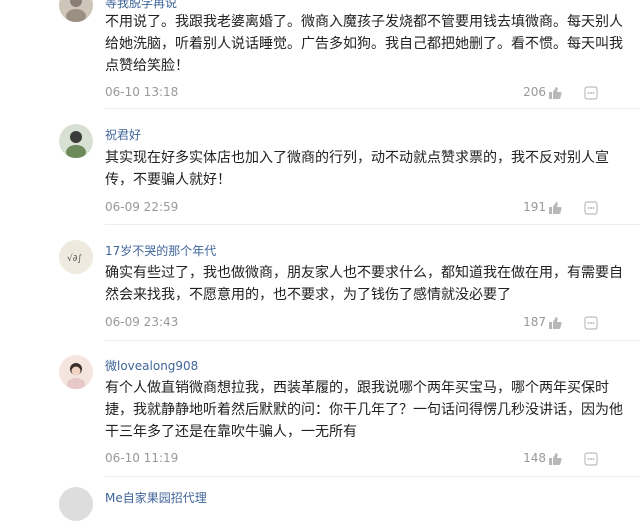  Describe the element at coordinates (142, 322) in the screenshot. I see `comment-time: 06-09 23:43` at that location.